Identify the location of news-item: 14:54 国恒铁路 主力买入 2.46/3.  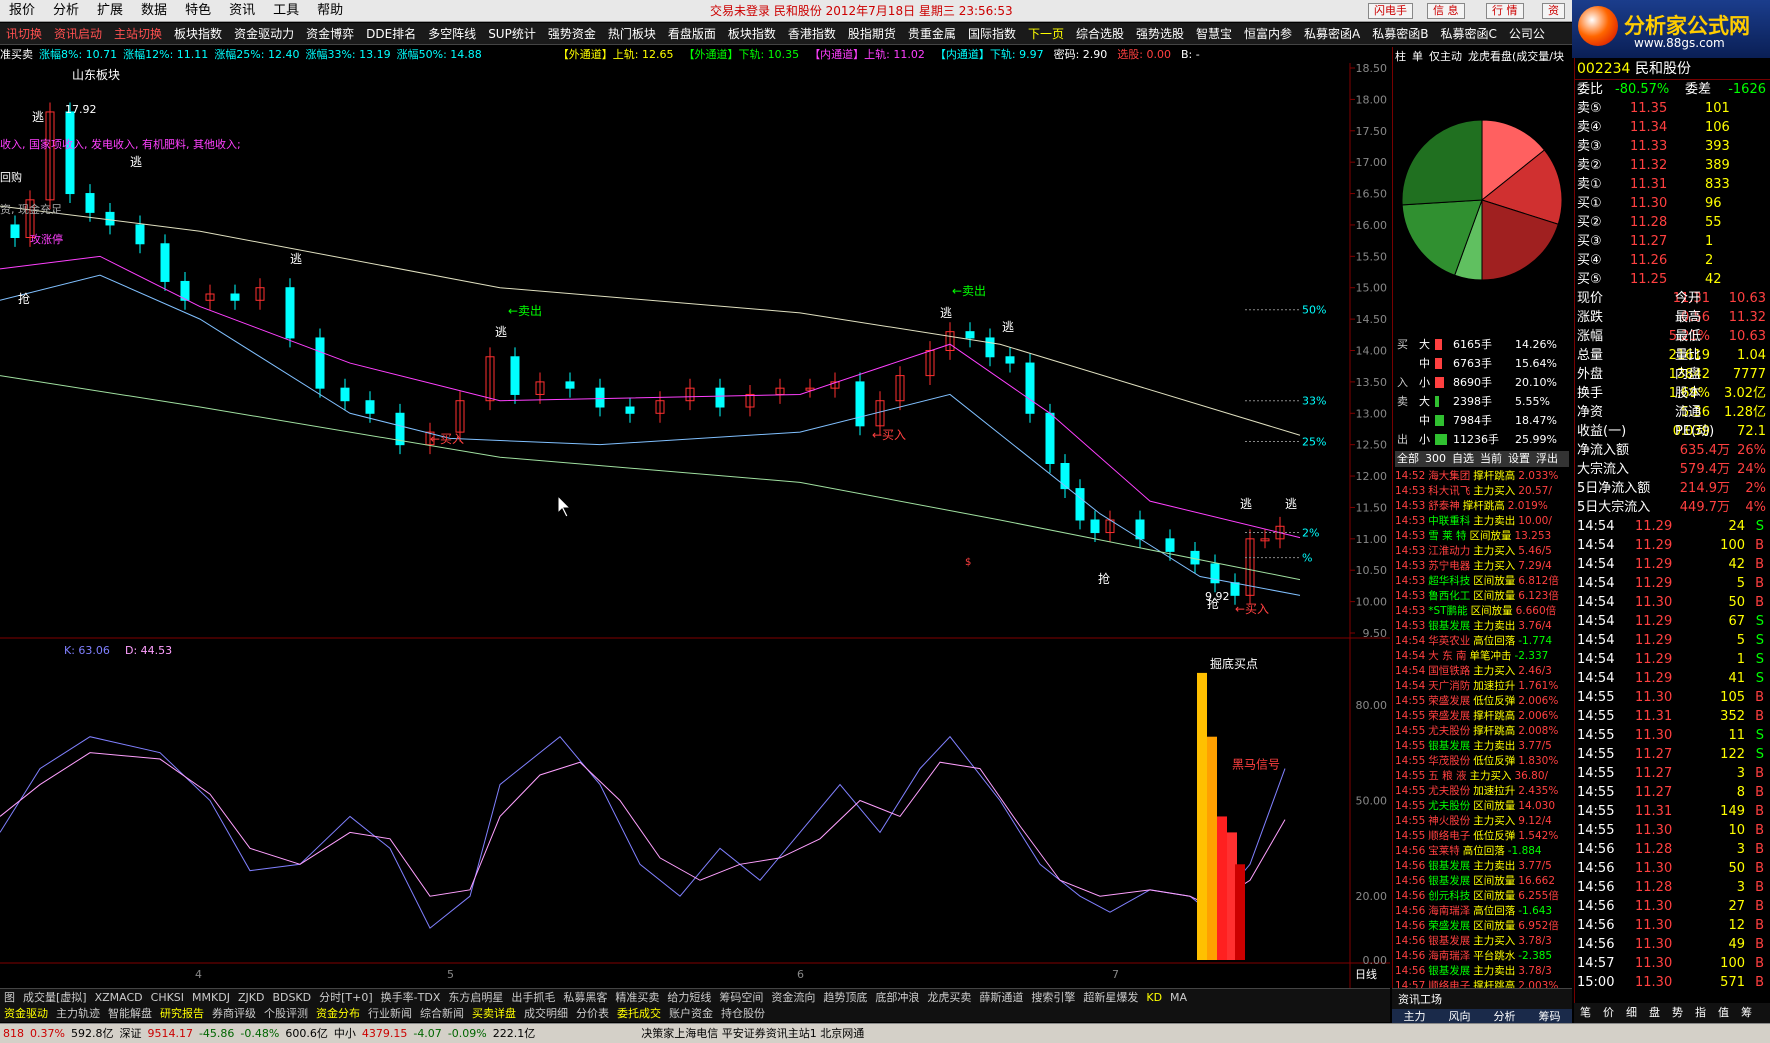
(1483, 671).